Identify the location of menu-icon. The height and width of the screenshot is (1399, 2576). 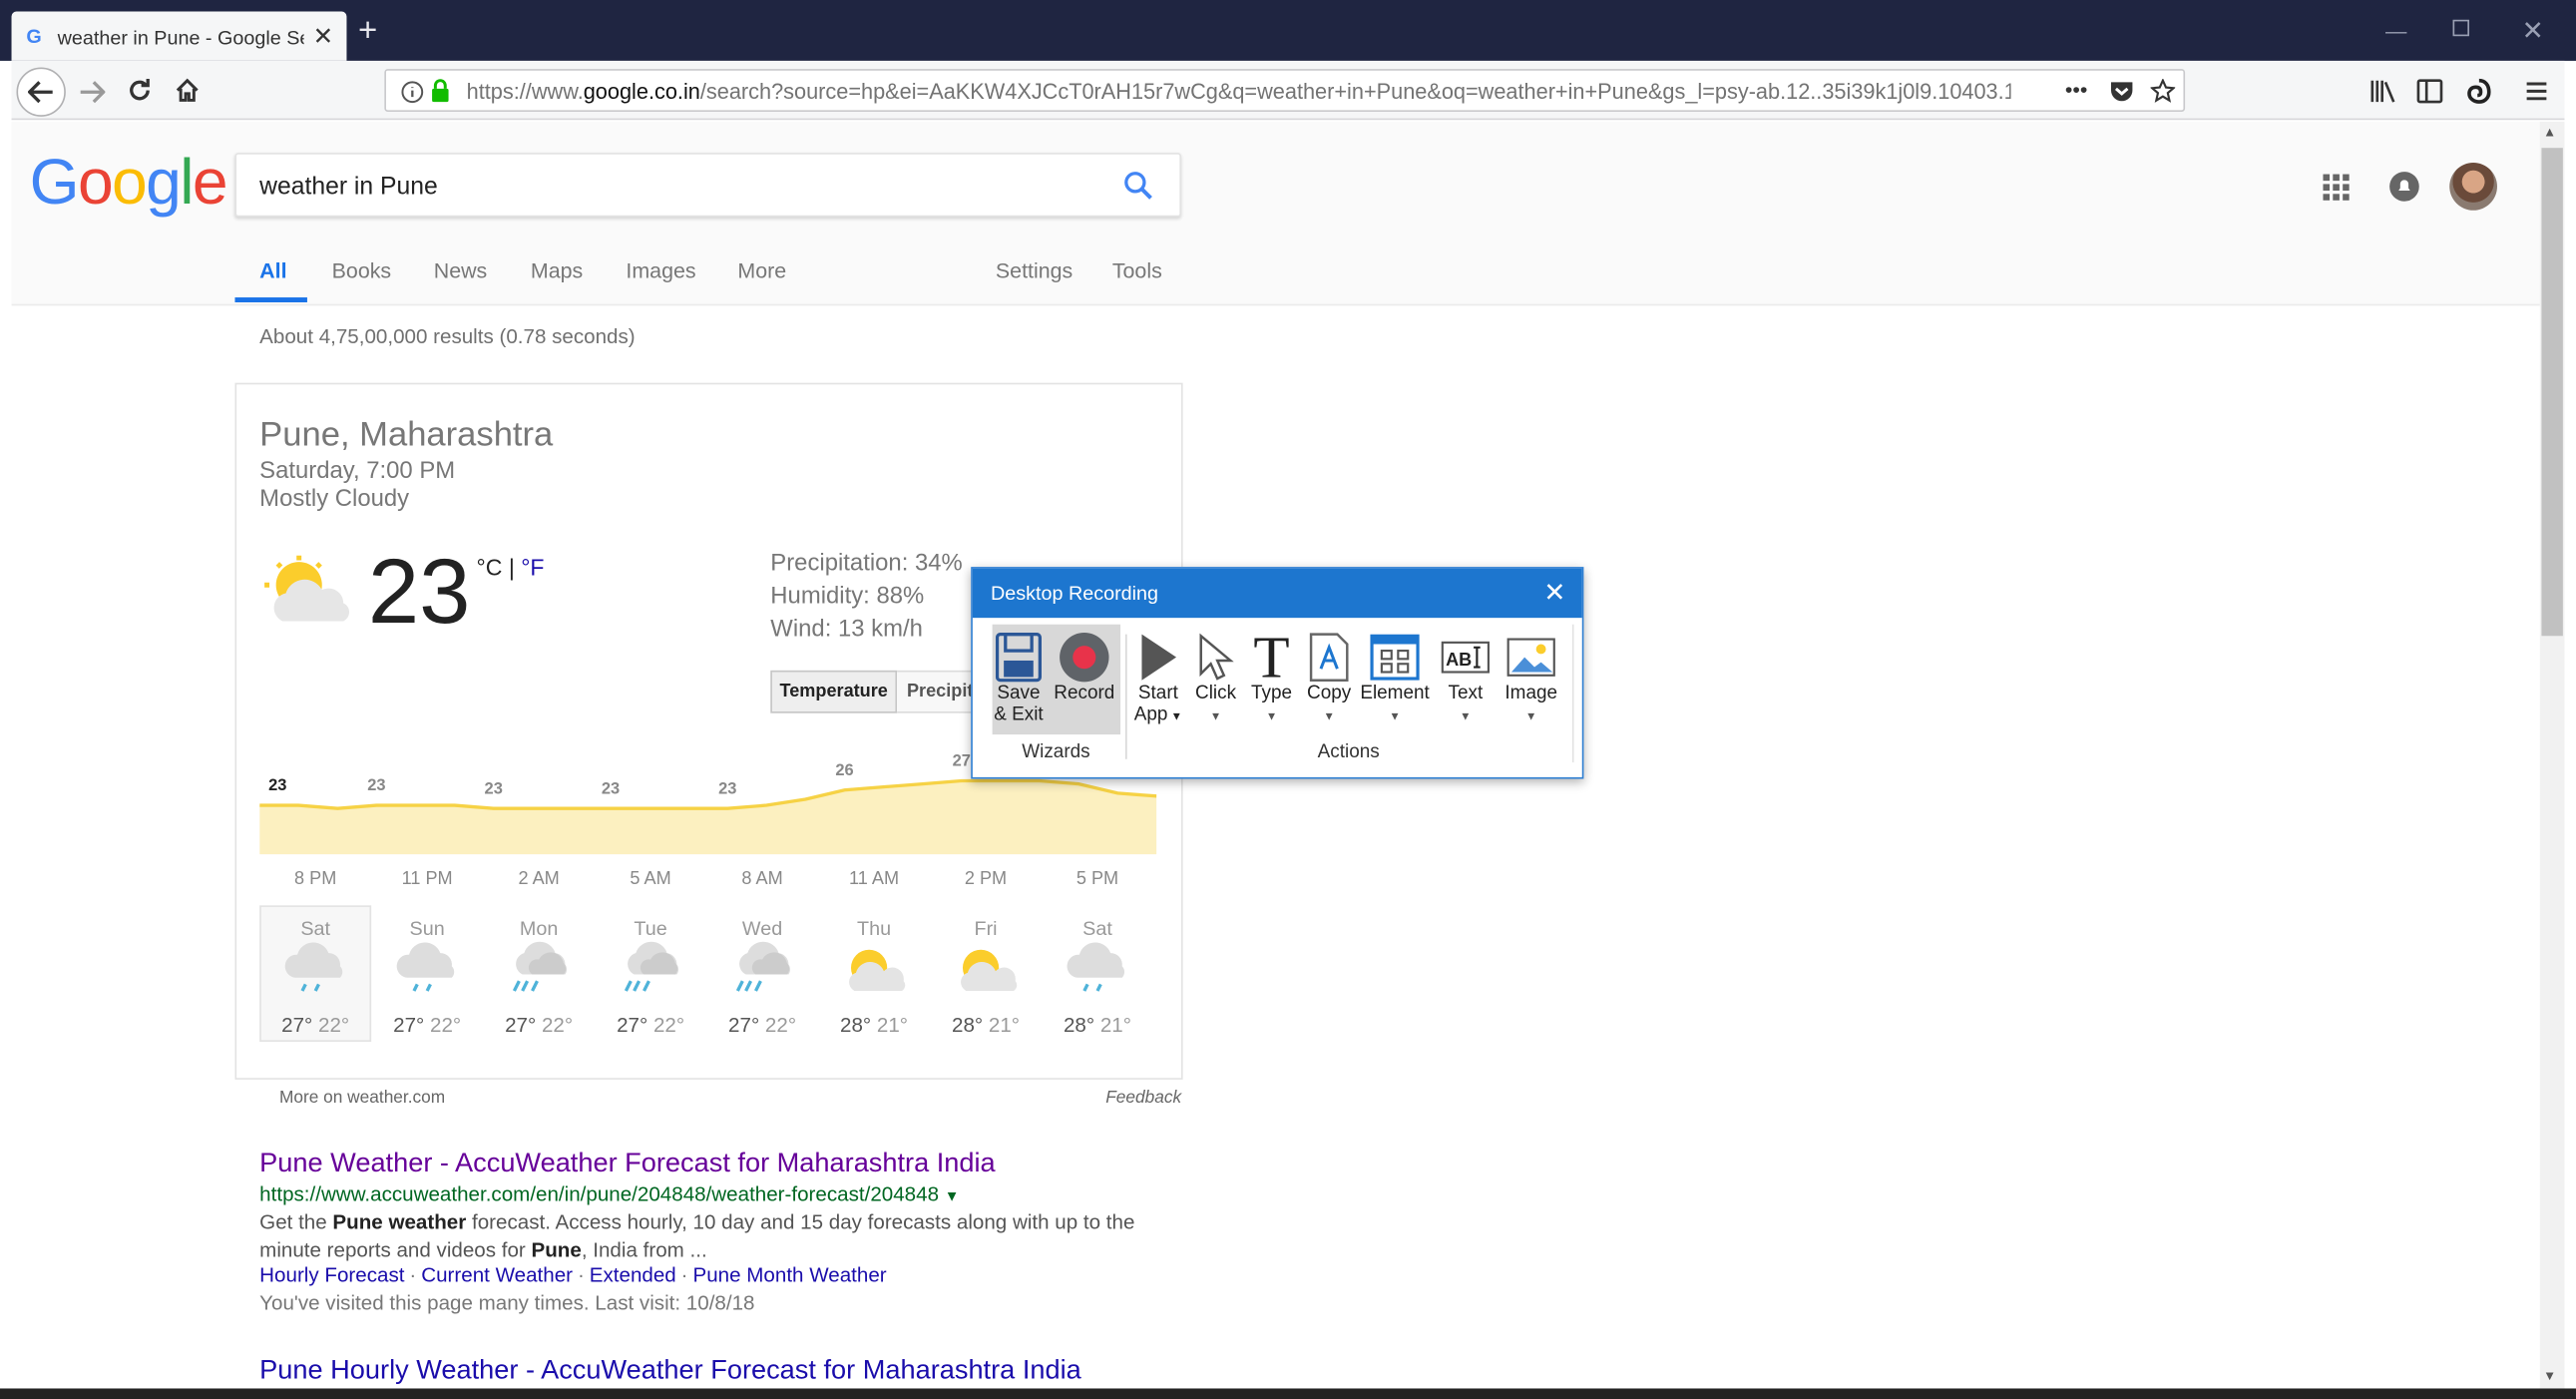
(2536, 91).